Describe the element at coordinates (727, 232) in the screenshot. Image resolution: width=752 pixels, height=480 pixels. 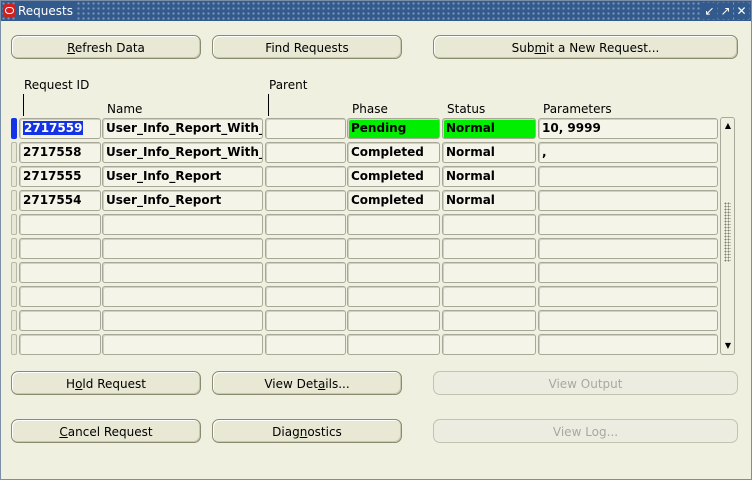
I see `scrollbar-thumb` at that location.